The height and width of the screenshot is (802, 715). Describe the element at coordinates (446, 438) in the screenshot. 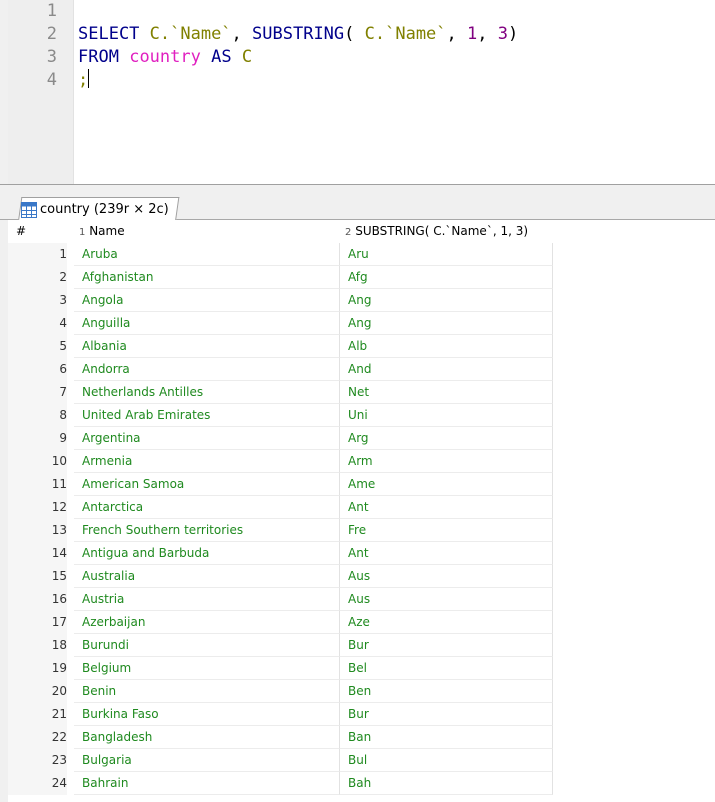

I see `cell-substring: Arg` at that location.